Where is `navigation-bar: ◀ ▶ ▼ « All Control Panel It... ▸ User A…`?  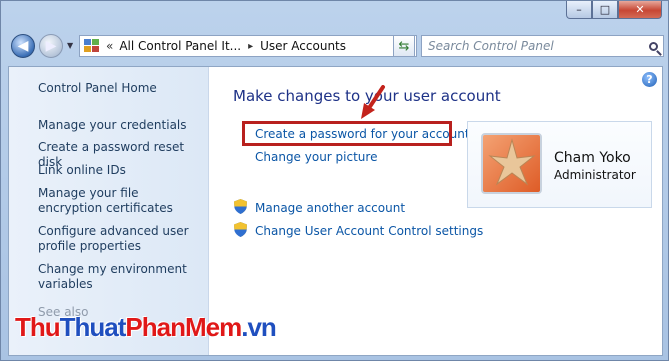
navigation-bar: ◀ ▶ ▼ « All Control Panel It... ▸ User A… is located at coordinates (335, 47).